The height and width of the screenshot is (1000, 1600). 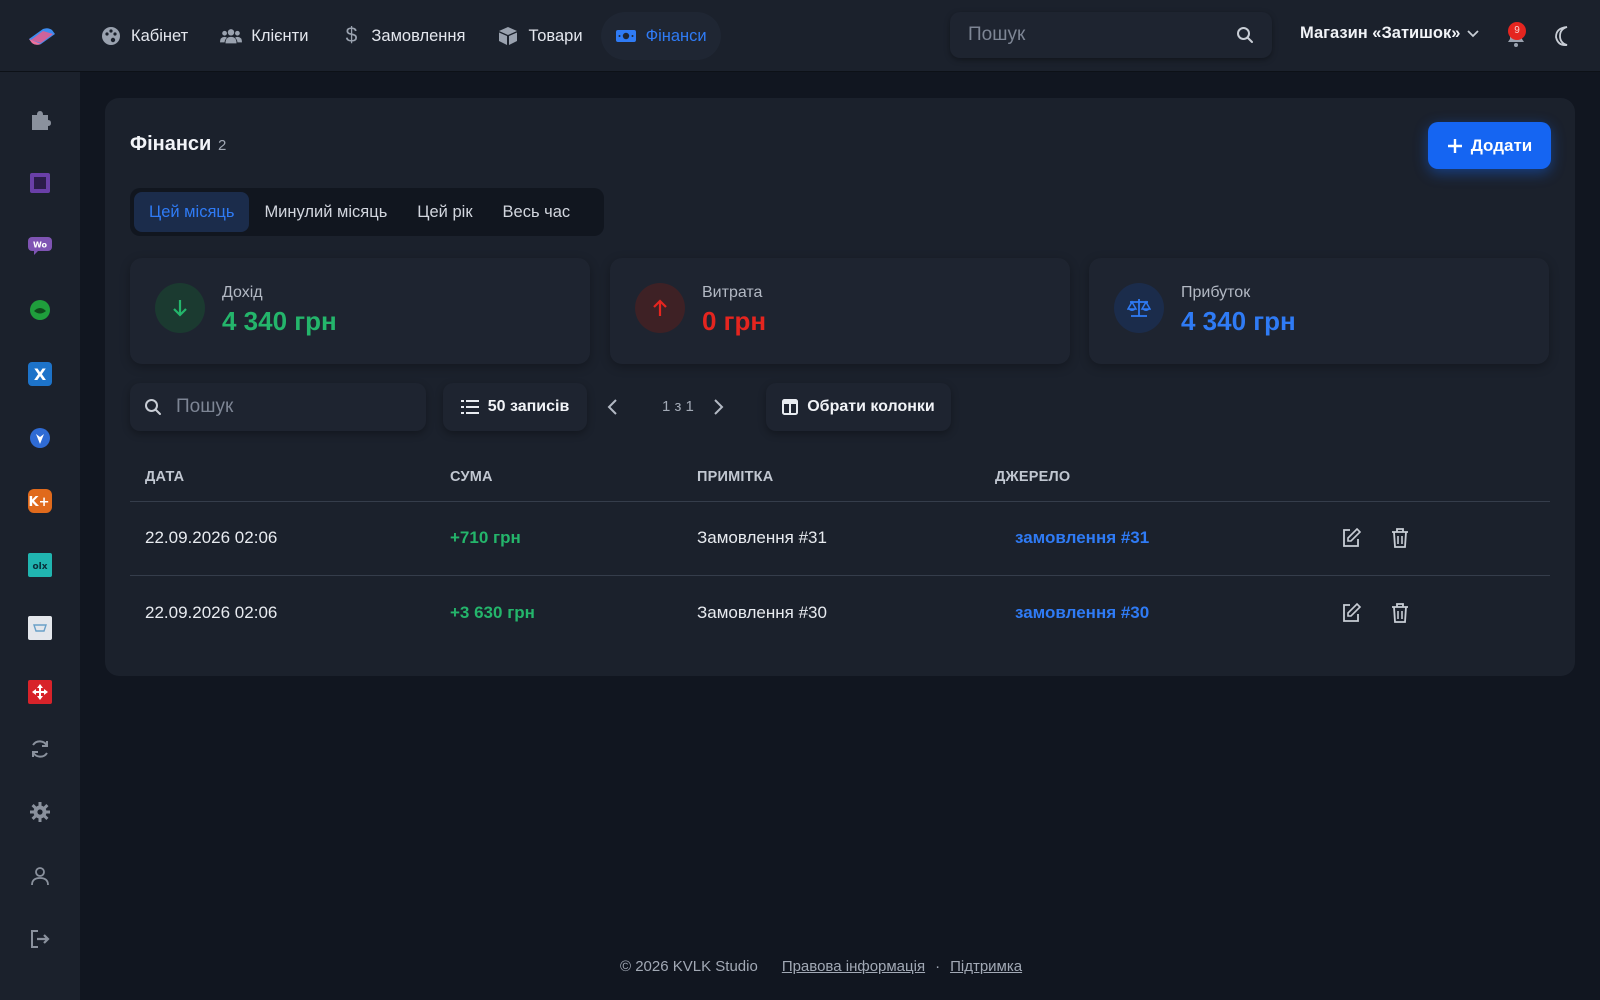 What do you see at coordinates (40, 438) in the screenshot?
I see `shield-app-icon` at bounding box center [40, 438].